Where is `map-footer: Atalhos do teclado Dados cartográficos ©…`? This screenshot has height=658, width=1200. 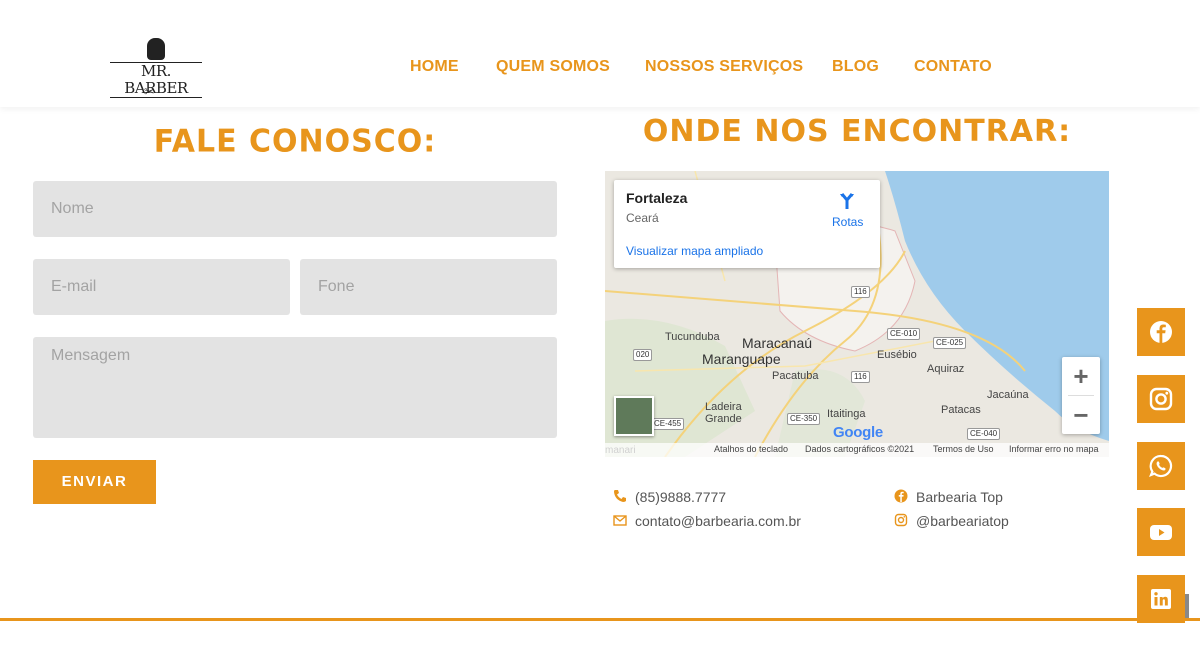
map-footer: Atalhos do teclado Dados cartográficos ©… is located at coordinates (857, 450).